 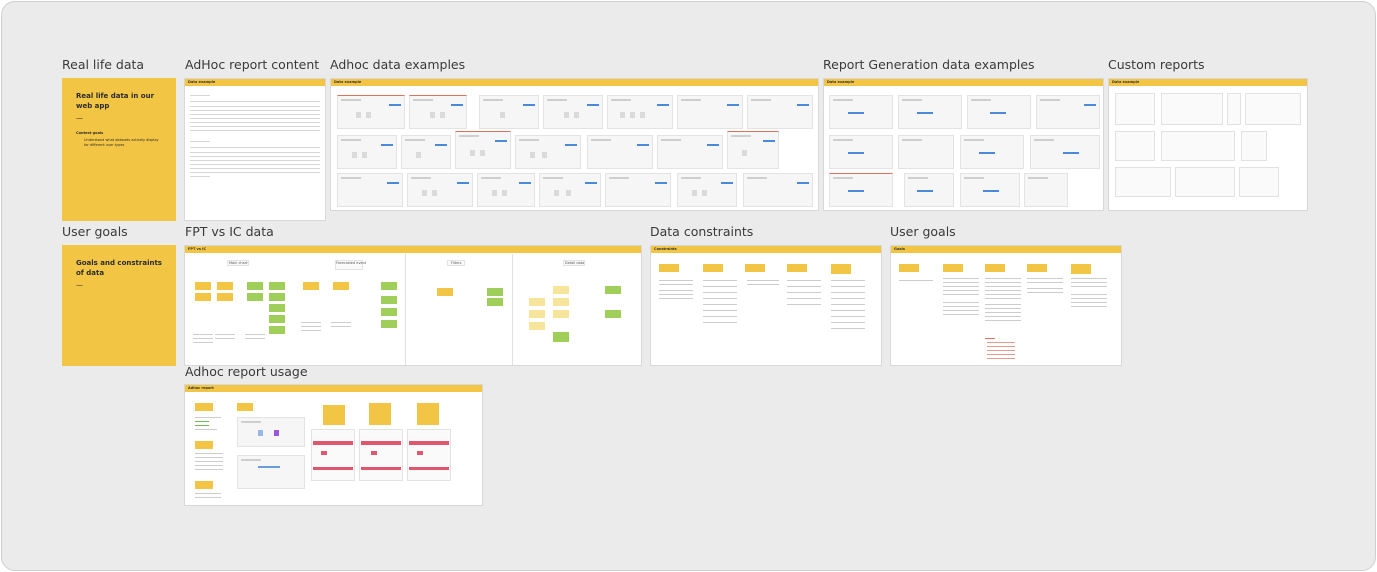 What do you see at coordinates (119, 305) in the screenshot?
I see `sticky-note-goals-and-constraints: Goals and constraints of data —` at bounding box center [119, 305].